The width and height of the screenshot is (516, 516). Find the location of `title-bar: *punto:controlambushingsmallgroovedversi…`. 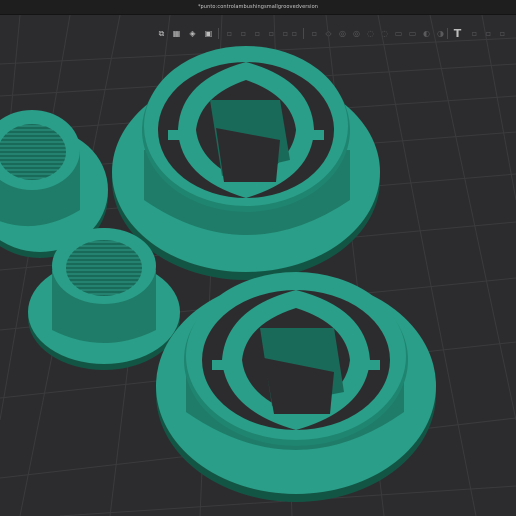

title-bar: *punto:controlambushingsmallgroovedversi… is located at coordinates (258, 7).